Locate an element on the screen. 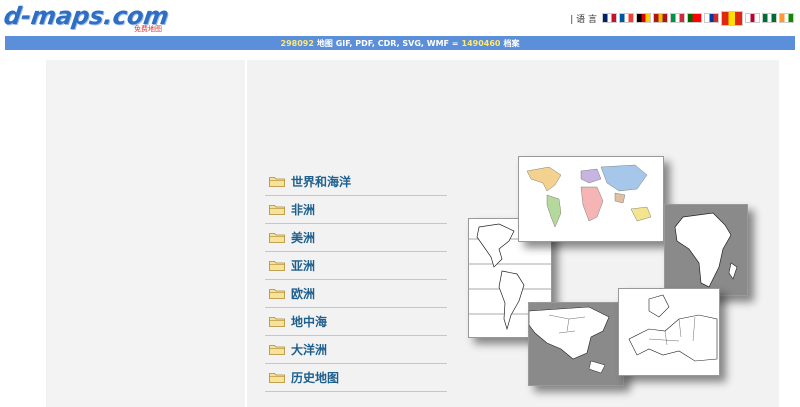 The image size is (800, 407). maps-text: 地图 GIF, PDF, CDR, SVG, WMF = is located at coordinates (387, 43).